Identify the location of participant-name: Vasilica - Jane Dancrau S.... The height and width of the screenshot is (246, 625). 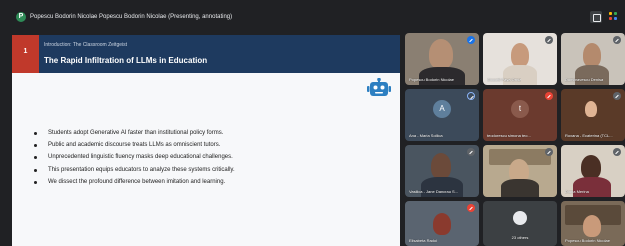
(434, 191).